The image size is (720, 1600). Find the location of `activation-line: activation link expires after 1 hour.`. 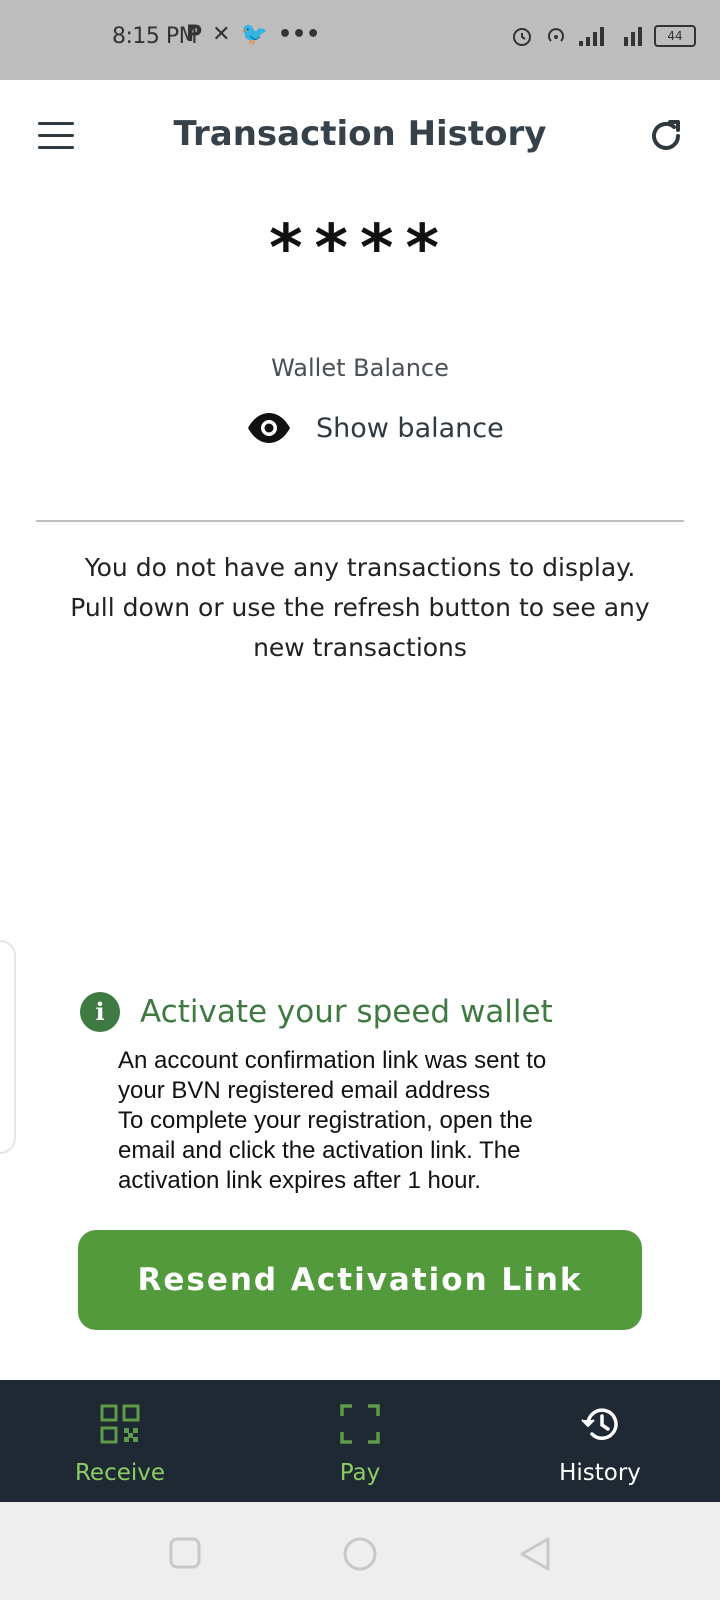

activation-line: activation link expires after 1 hour. is located at coordinates (299, 1180).